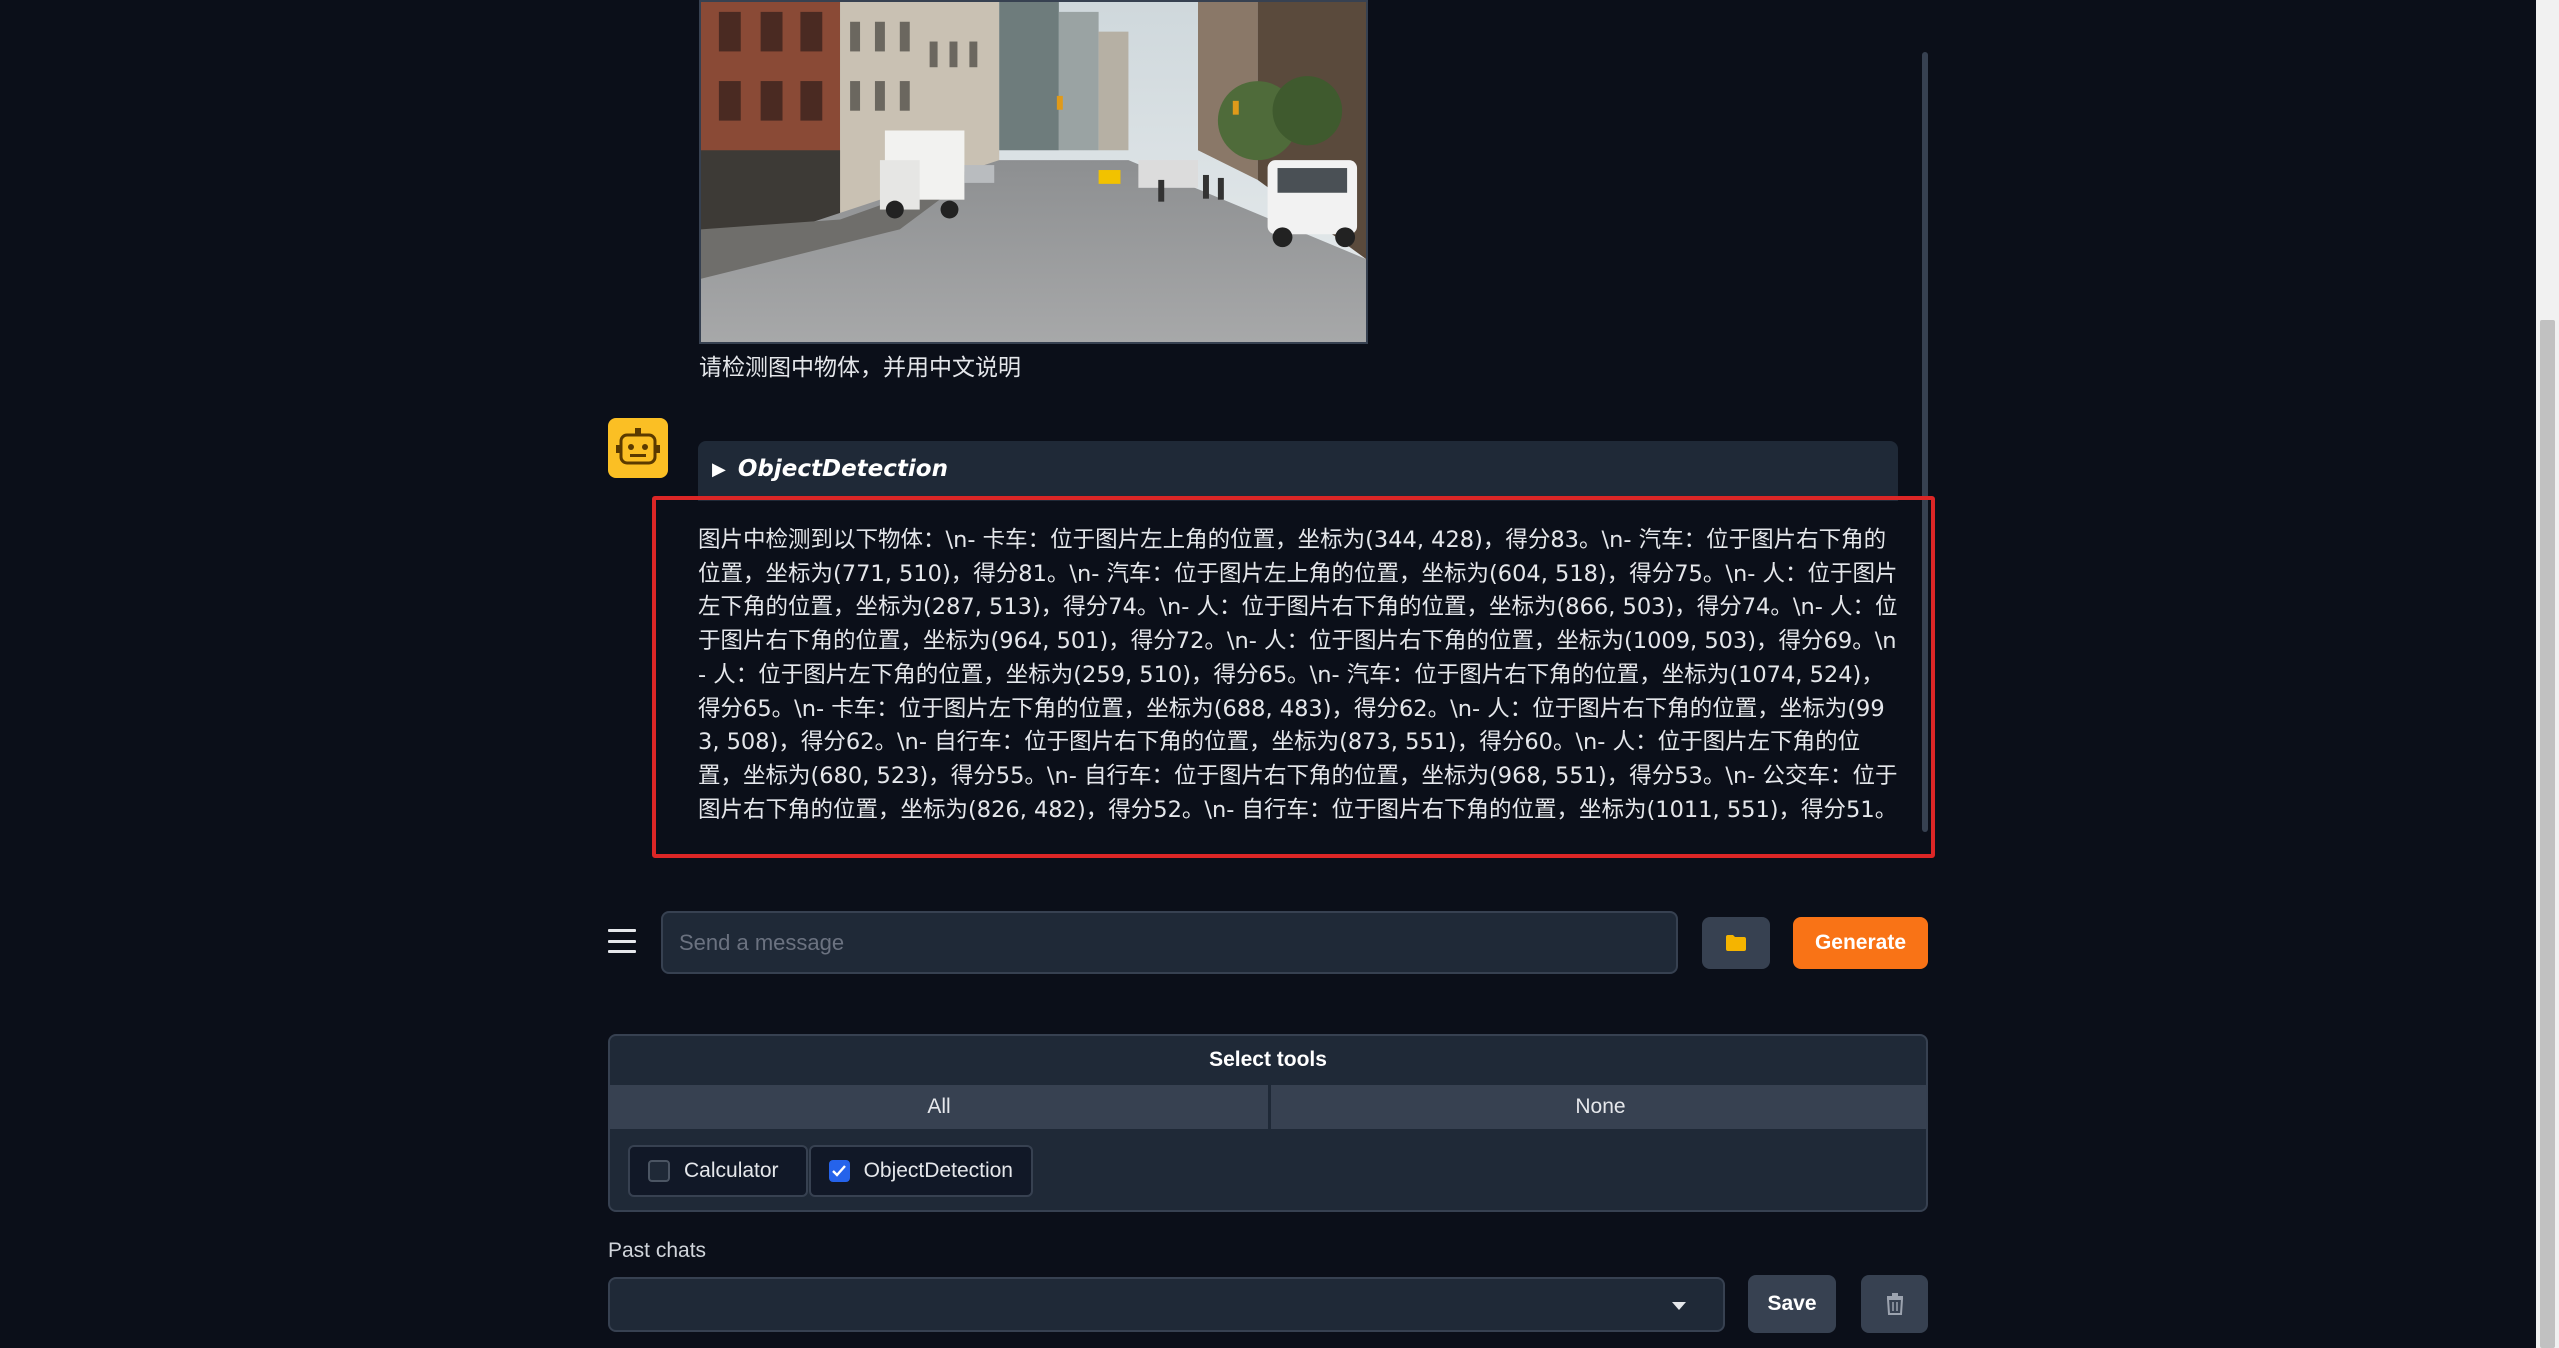 This screenshot has width=2559, height=1348. What do you see at coordinates (1268, 1059) in the screenshot?
I see `select-tools-title: Select tools` at bounding box center [1268, 1059].